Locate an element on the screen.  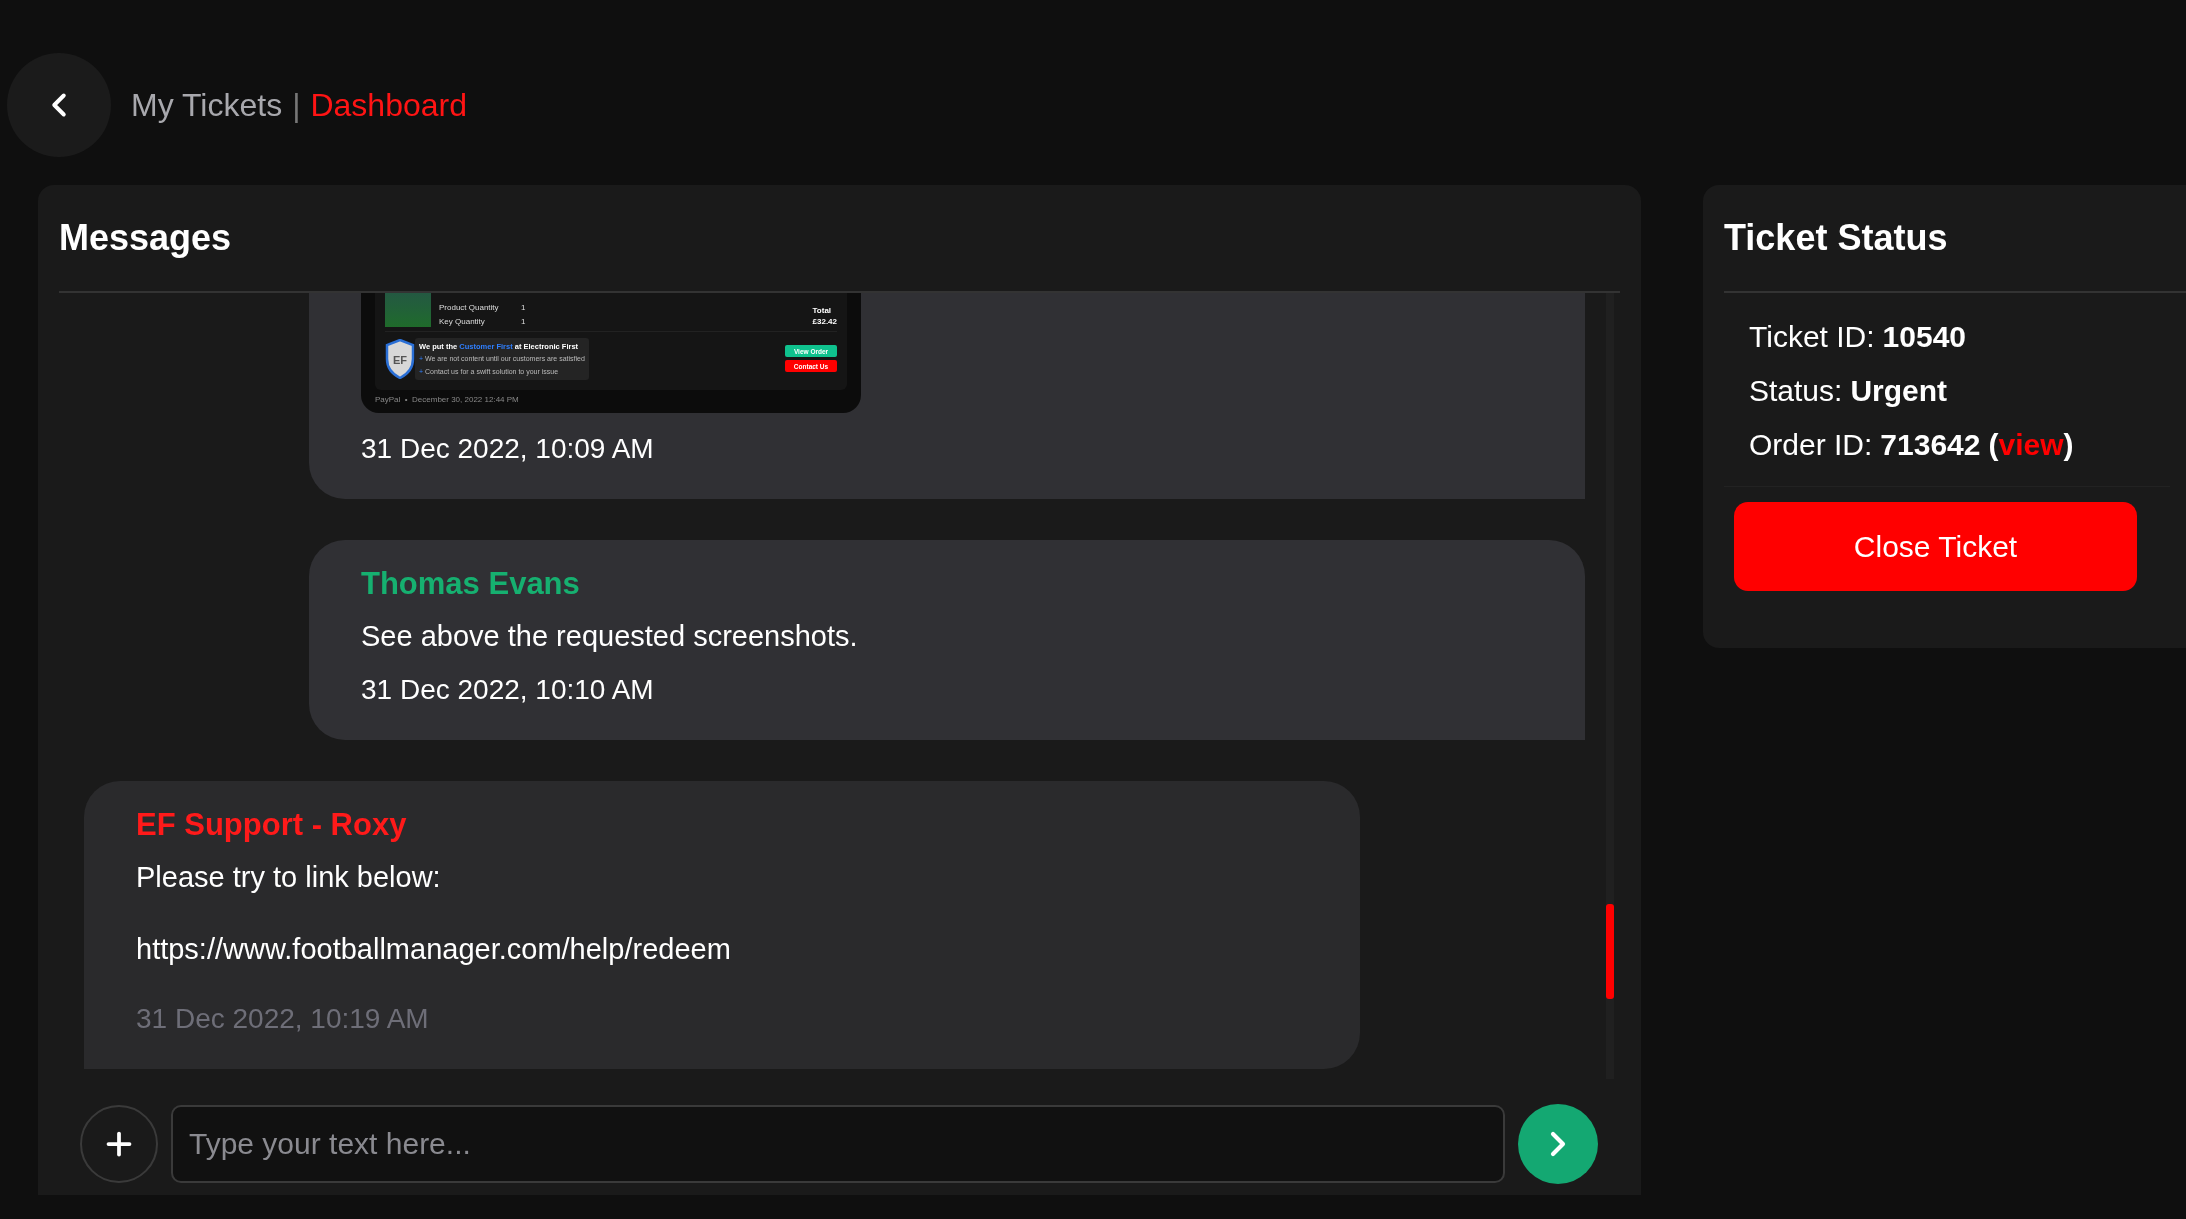
total-label: Total is located at coordinates (822, 310).